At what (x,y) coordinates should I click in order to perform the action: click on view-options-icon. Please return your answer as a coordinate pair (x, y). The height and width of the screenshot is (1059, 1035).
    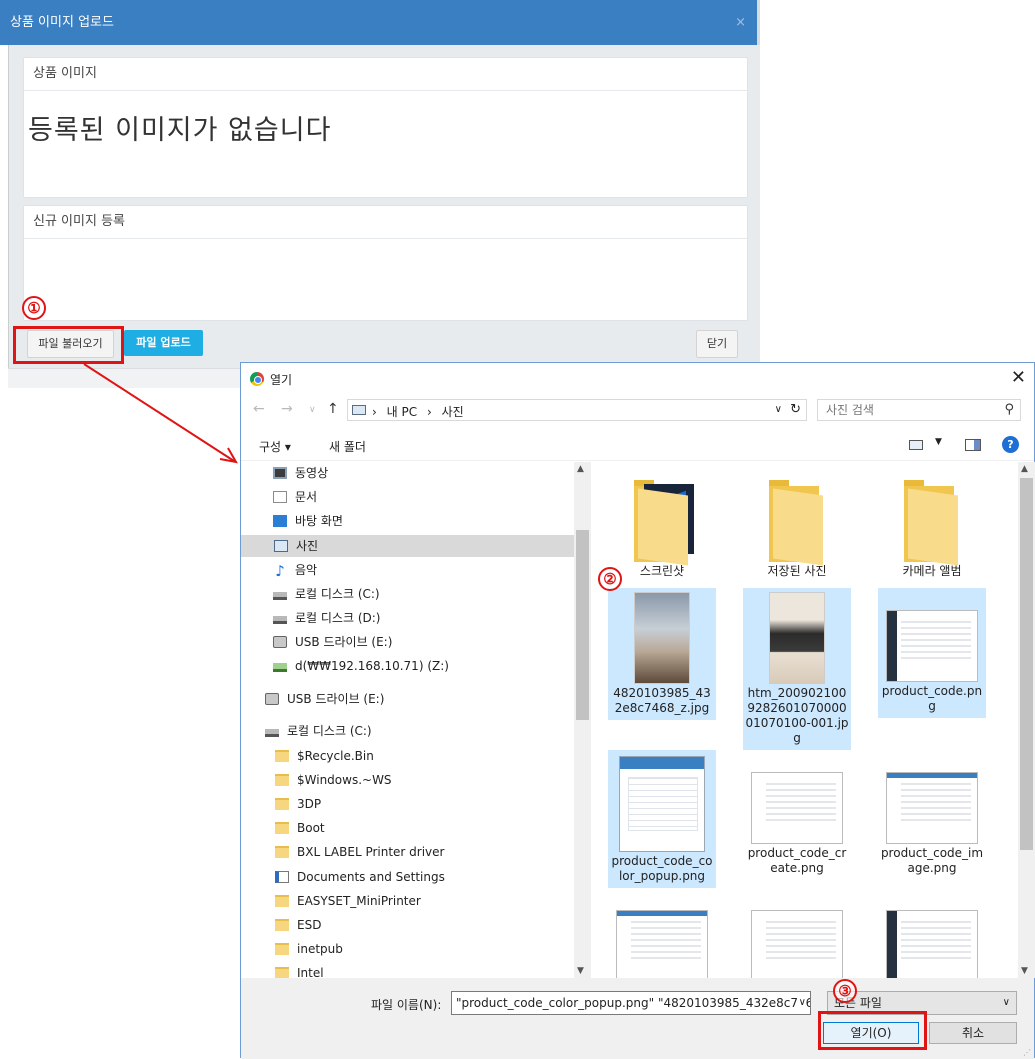
    Looking at the image, I should click on (916, 445).